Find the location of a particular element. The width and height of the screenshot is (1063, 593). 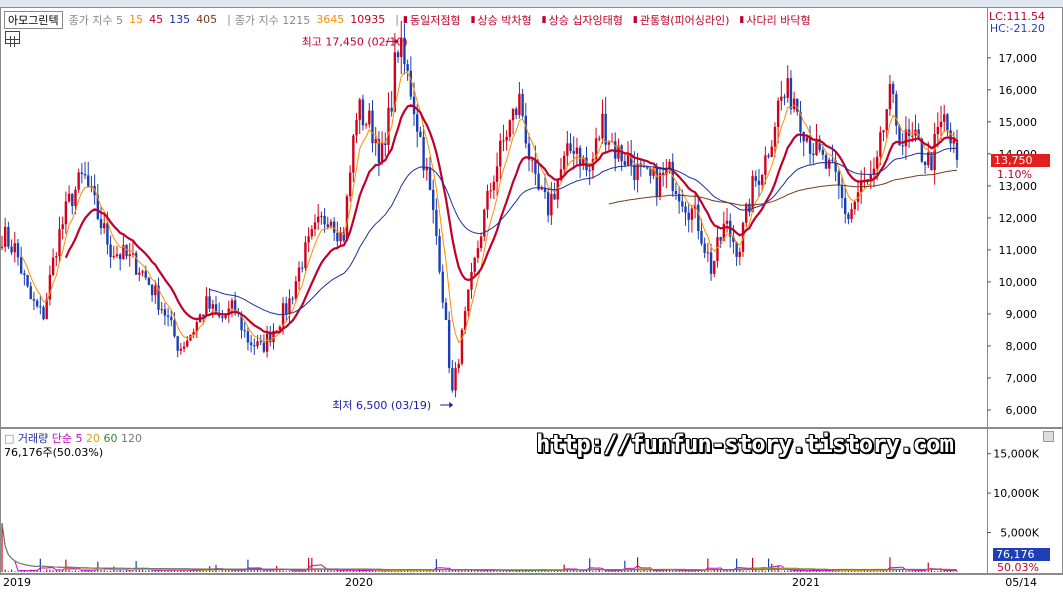

y-tick-label: 6,000 is located at coordinates (1022, 410).